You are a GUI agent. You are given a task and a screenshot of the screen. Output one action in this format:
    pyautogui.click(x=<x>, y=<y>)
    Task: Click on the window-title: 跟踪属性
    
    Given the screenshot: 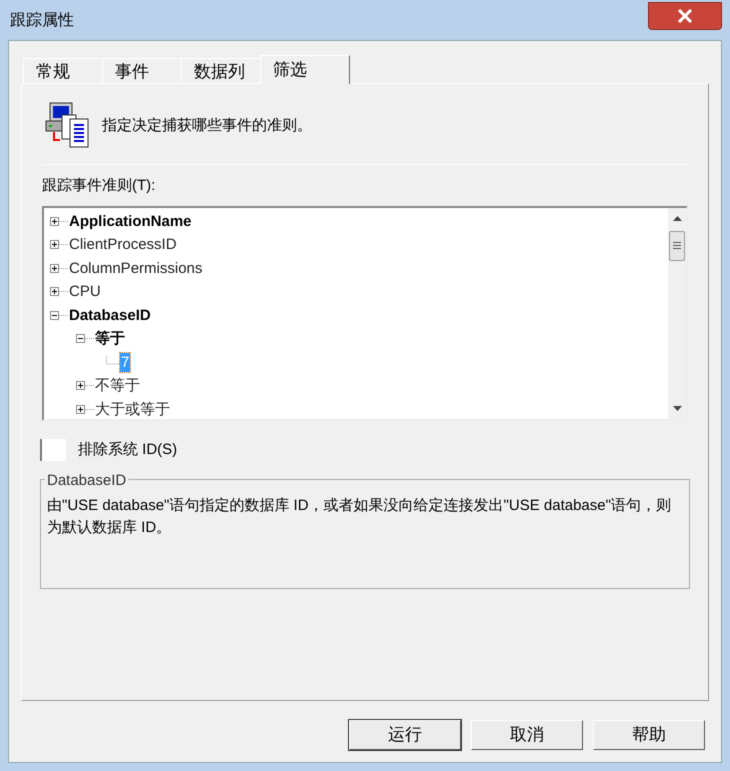 What is the action you would take?
    pyautogui.click(x=42, y=20)
    